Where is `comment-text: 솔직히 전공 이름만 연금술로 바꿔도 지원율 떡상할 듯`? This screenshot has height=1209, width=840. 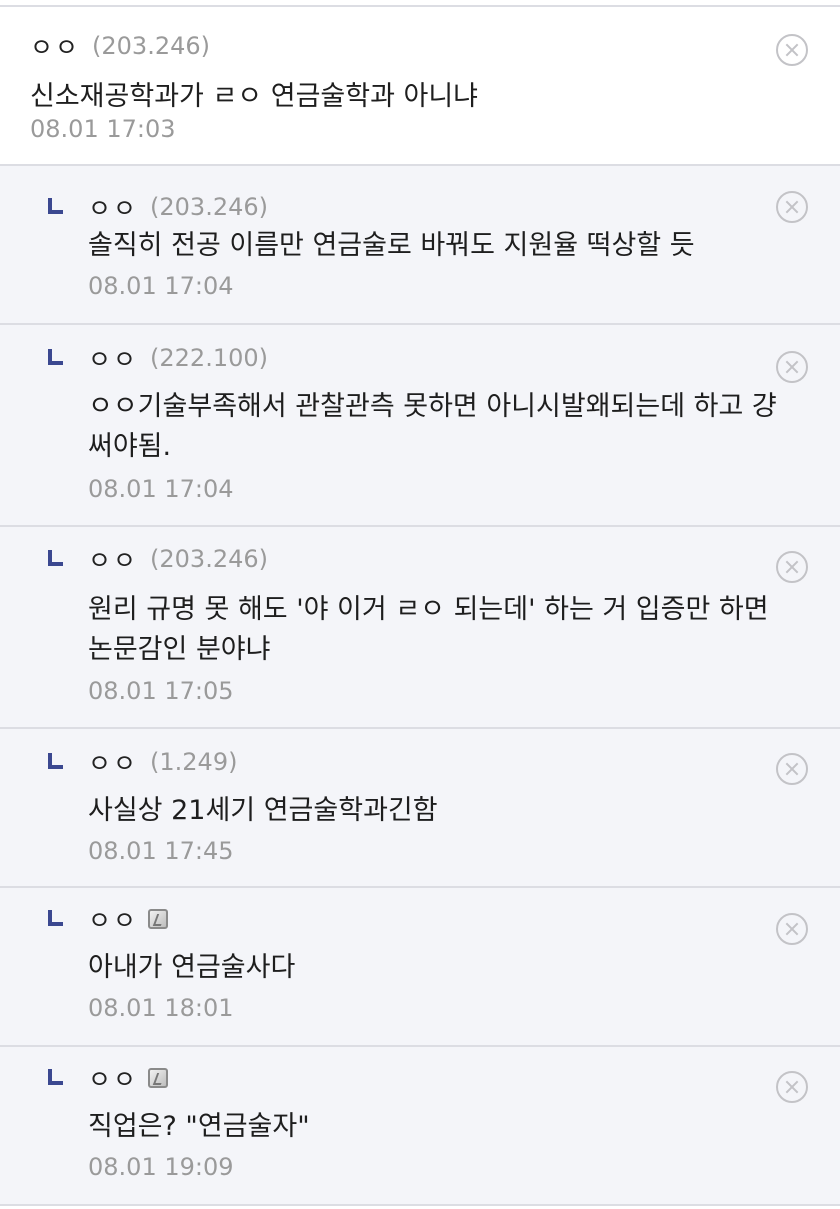
comment-text: 솔직히 전공 이름만 연금술로 바꿔도 지원율 떡상할 듯 is located at coordinates (391, 245).